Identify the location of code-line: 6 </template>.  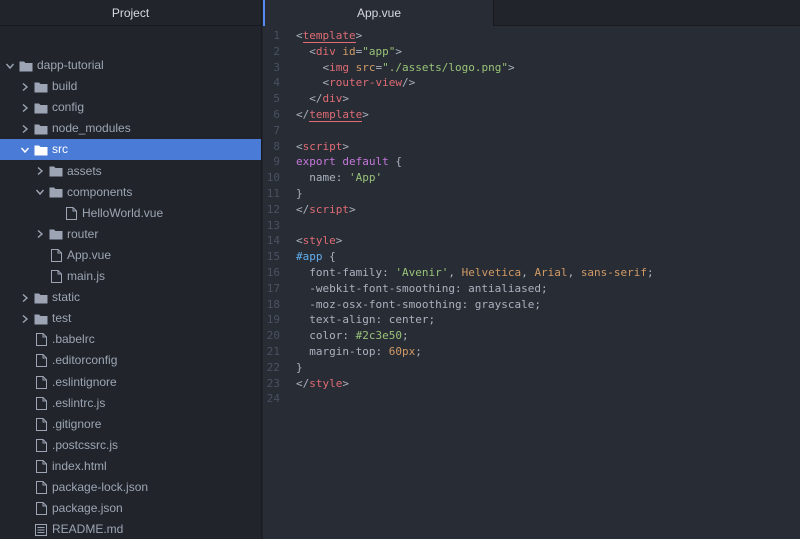
(531, 115).